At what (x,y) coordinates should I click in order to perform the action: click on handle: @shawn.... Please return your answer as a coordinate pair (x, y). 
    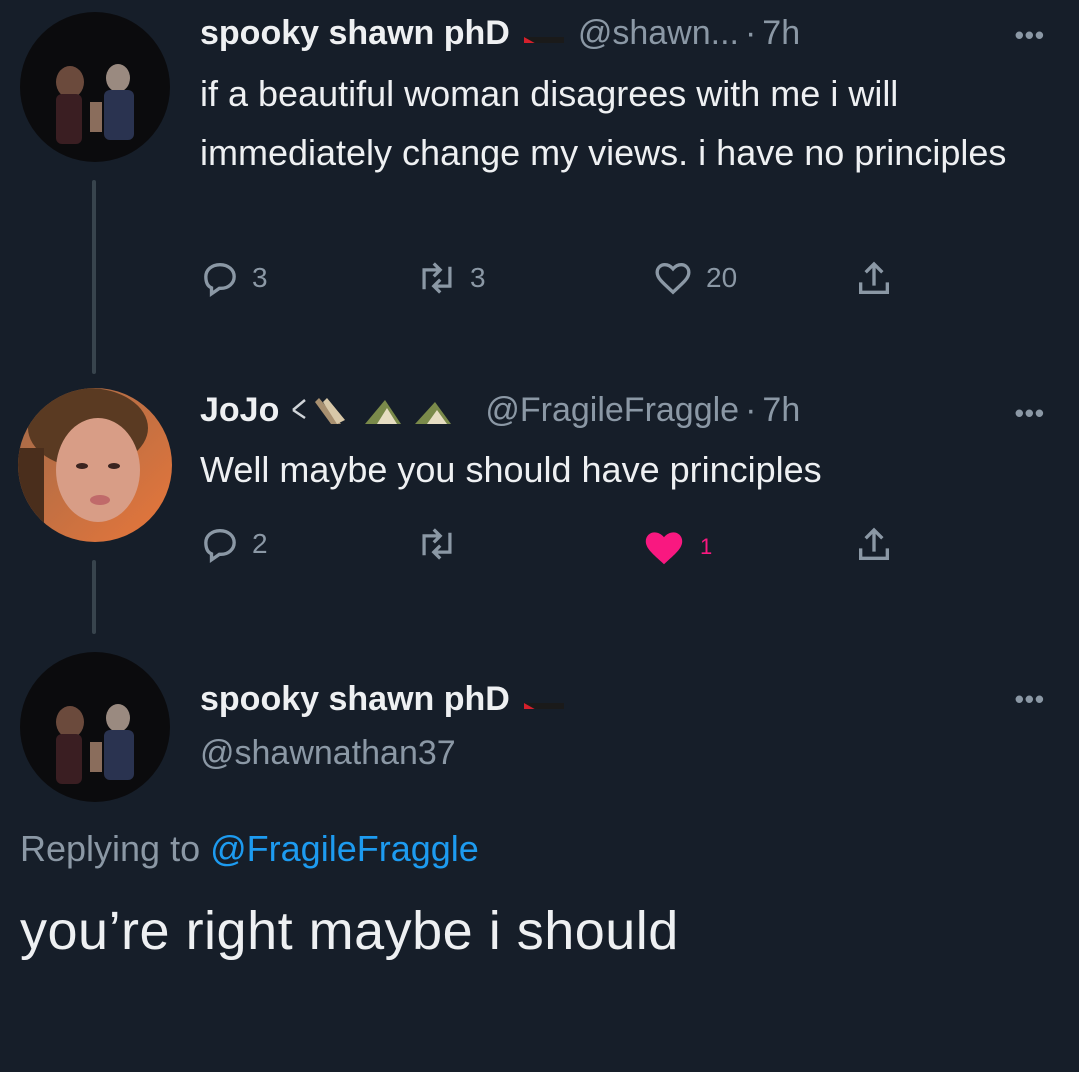
    Looking at the image, I should click on (658, 33).